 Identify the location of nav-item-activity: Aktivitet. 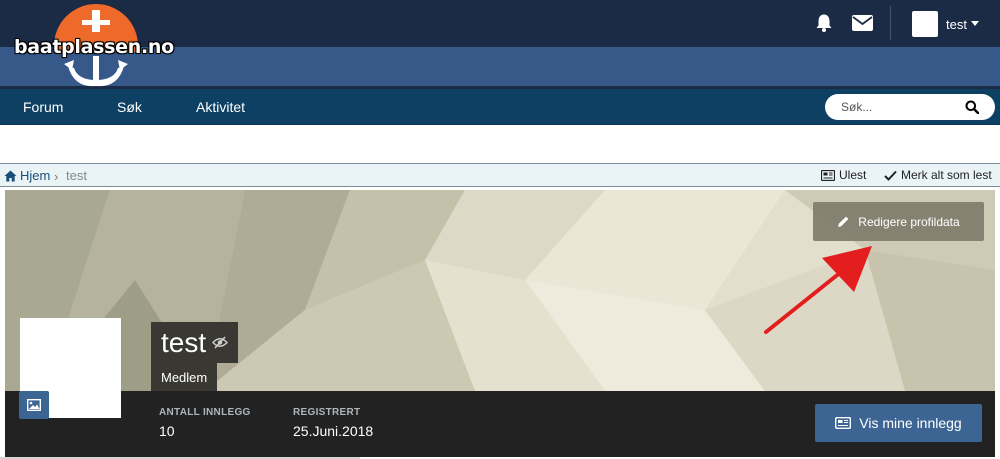
(220, 107).